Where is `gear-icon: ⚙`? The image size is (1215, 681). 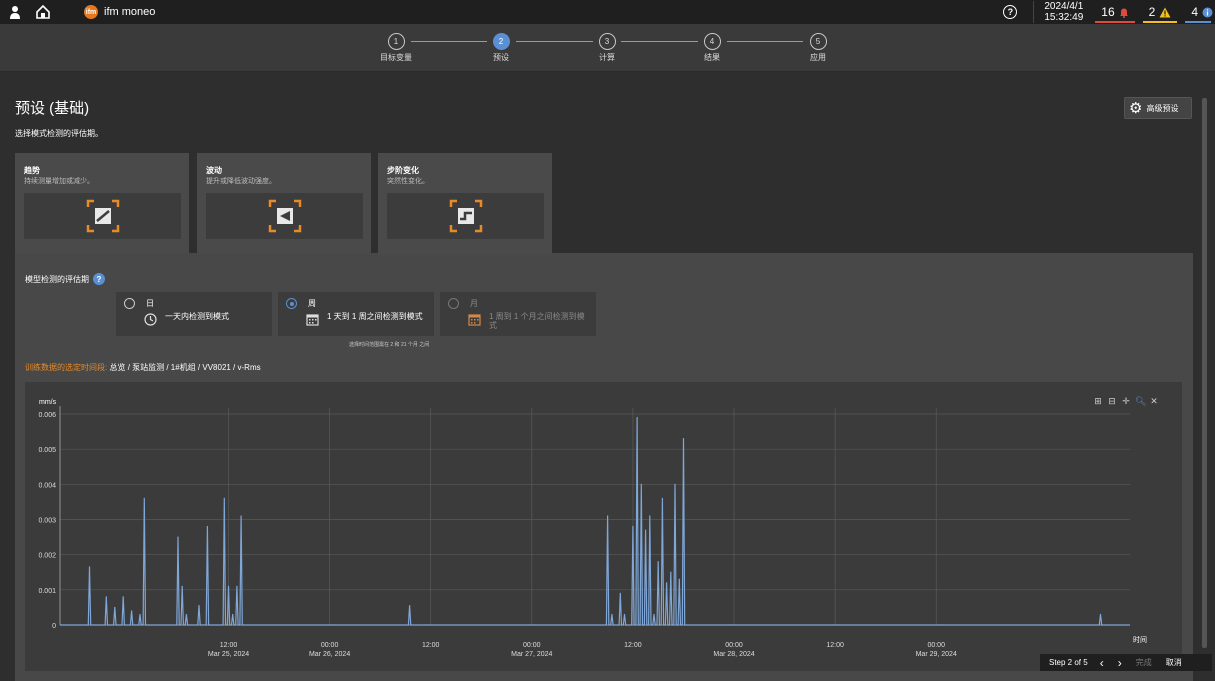 gear-icon: ⚙ is located at coordinates (1136, 108).